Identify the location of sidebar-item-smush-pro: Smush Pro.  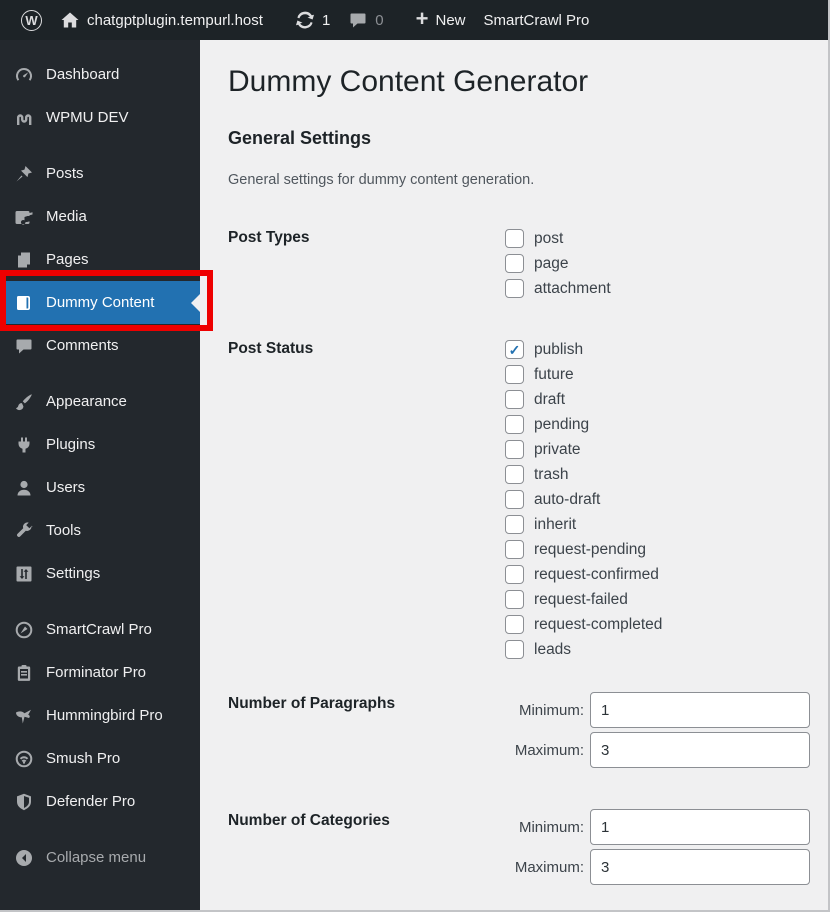
(100, 758).